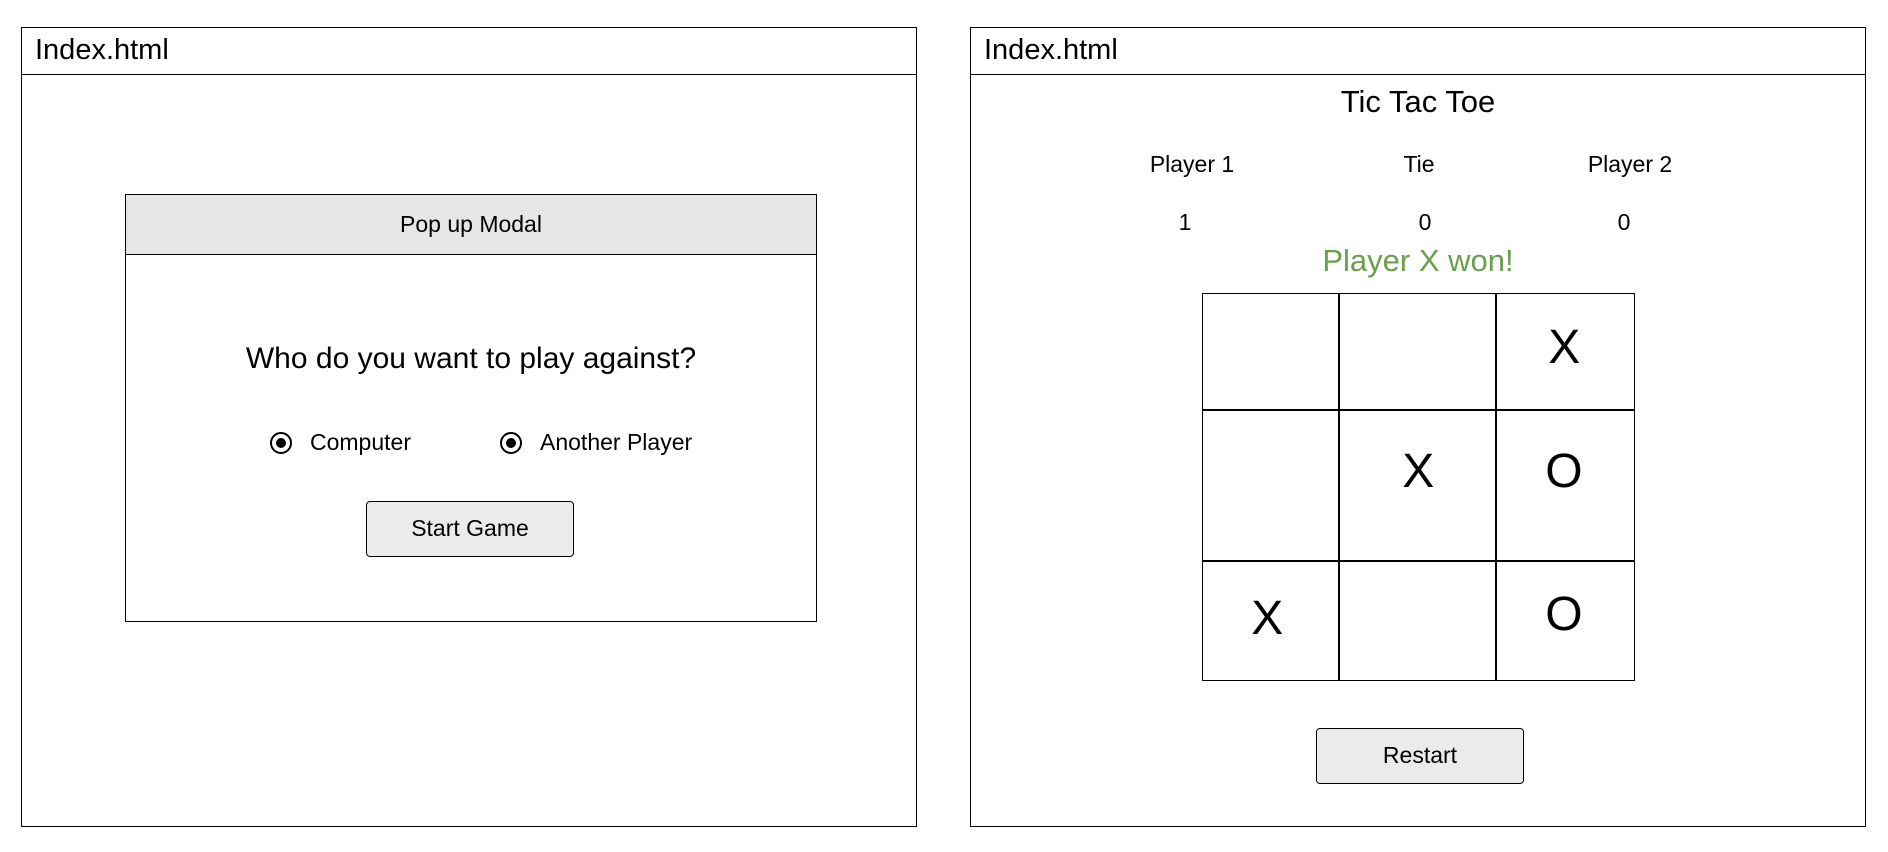  I want to click on radio-option-computer: Computer, so click(340, 442).